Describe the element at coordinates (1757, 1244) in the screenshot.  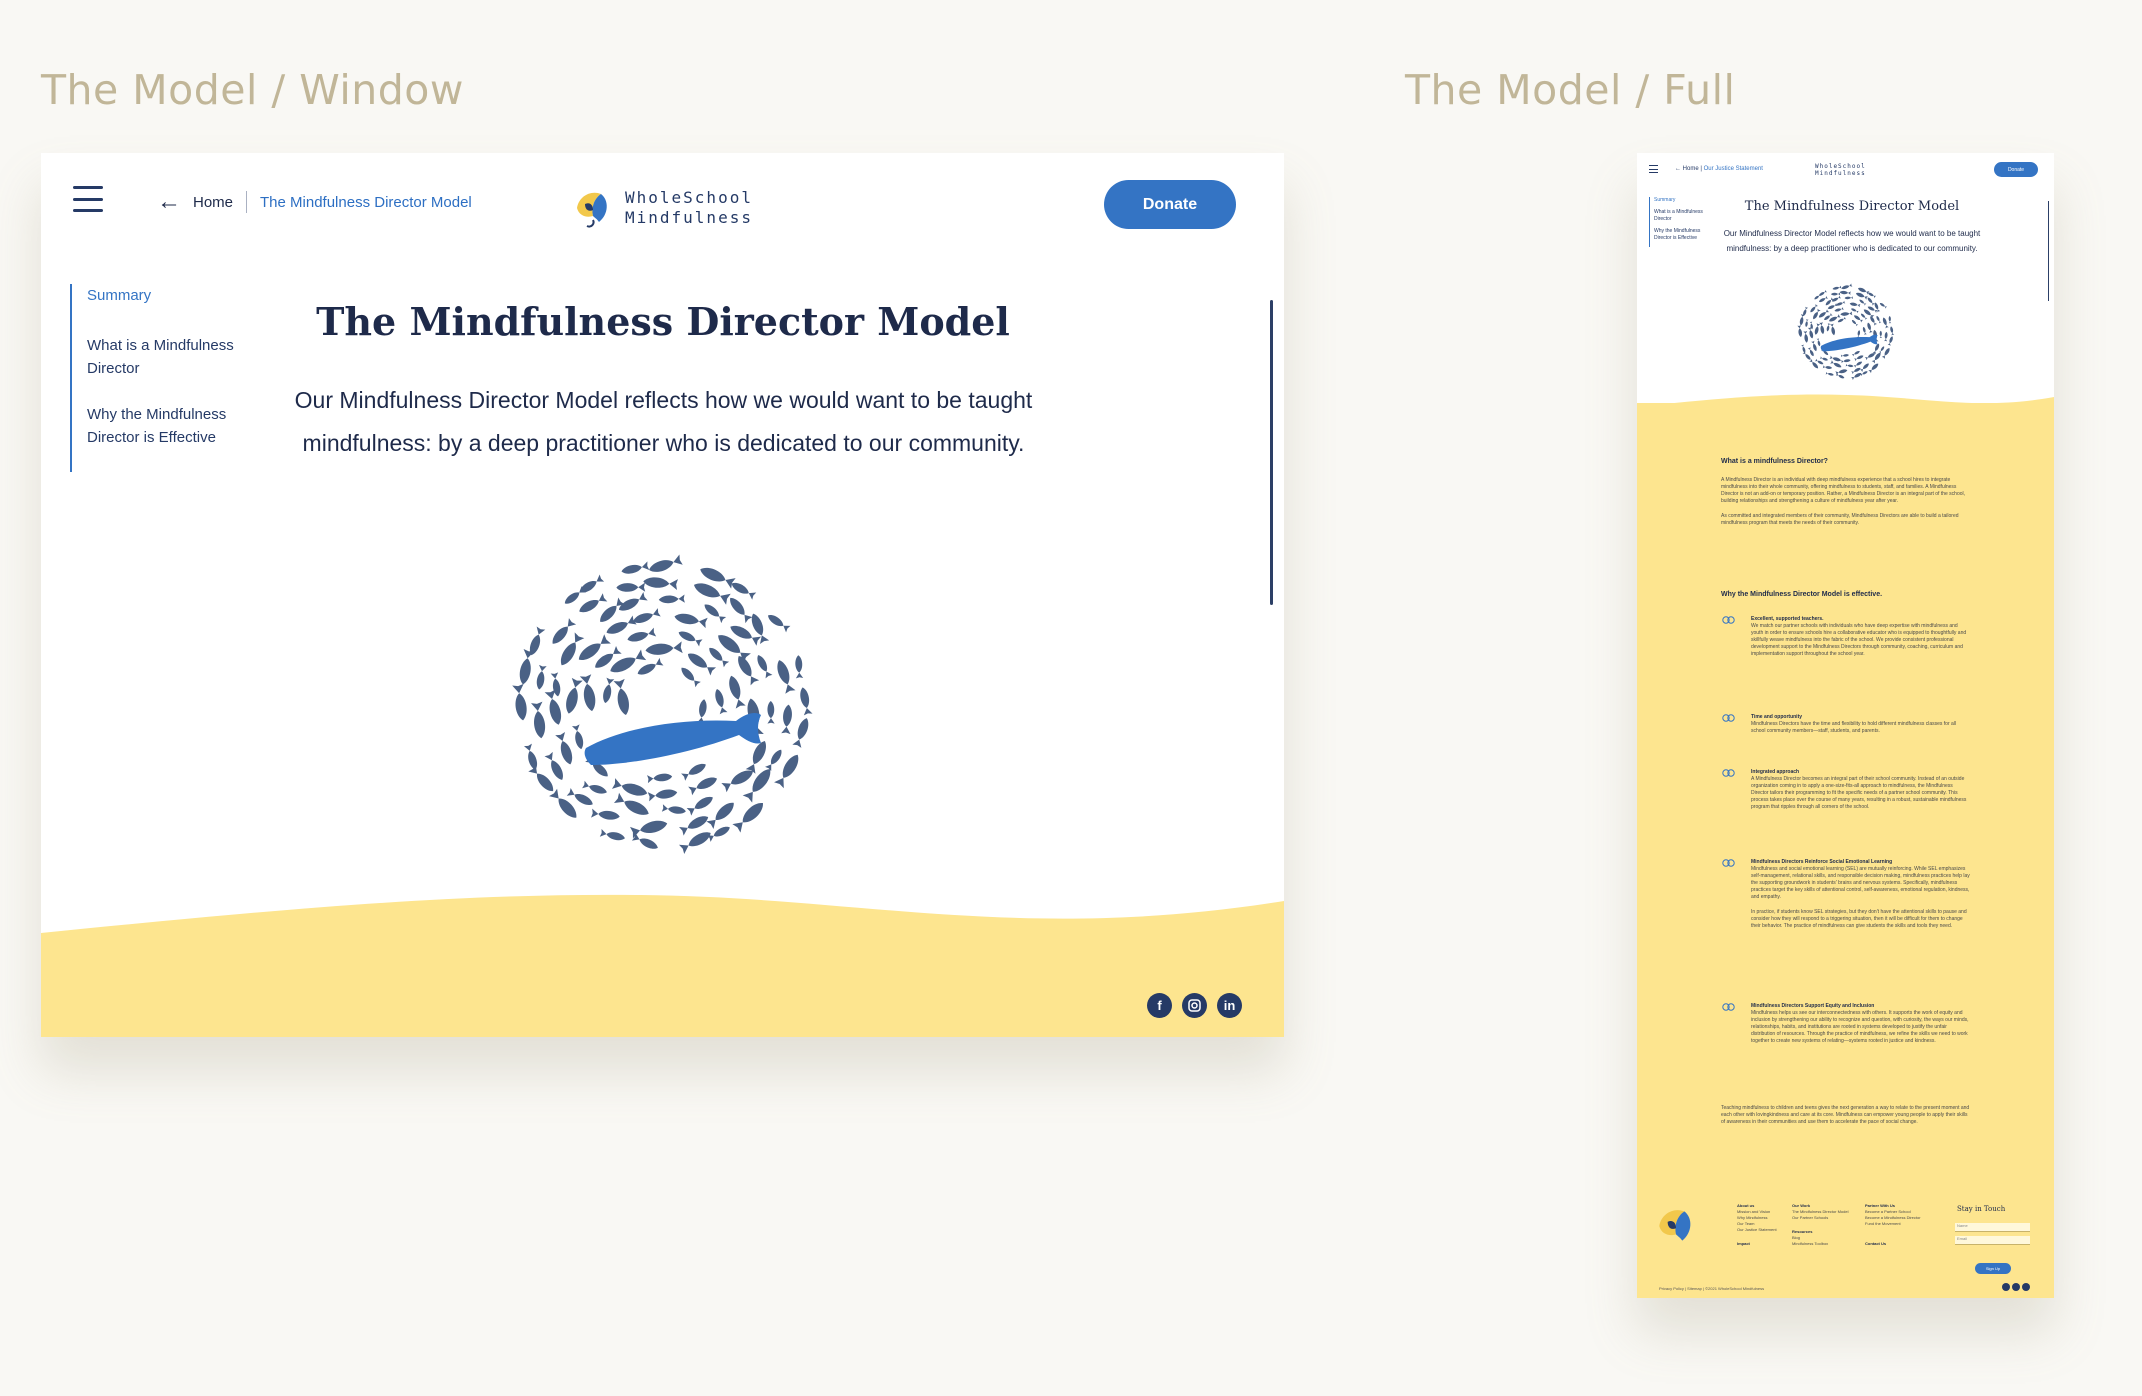
I see `footer-impact-link: Impact` at that location.